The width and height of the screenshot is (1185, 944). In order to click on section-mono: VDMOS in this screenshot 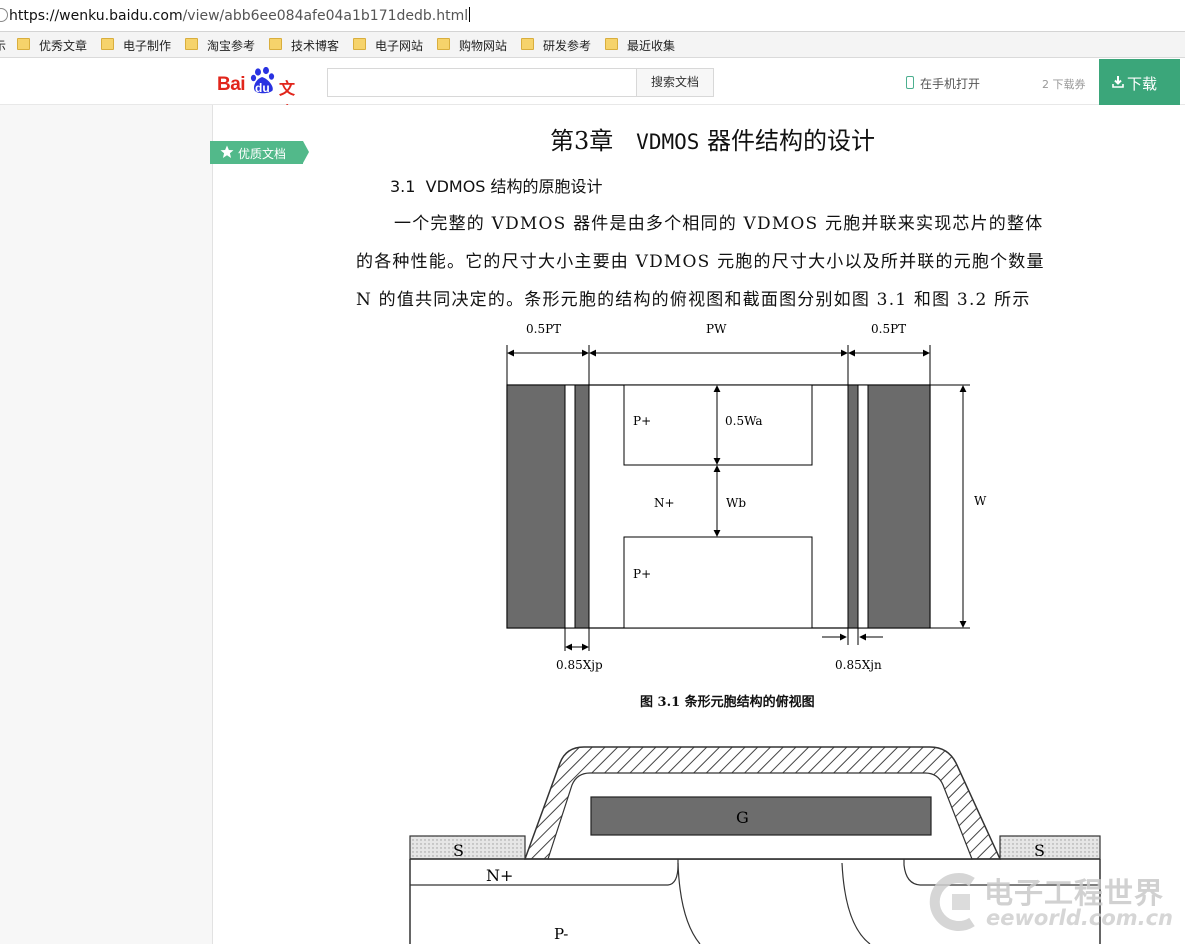, I will do `click(455, 186)`.